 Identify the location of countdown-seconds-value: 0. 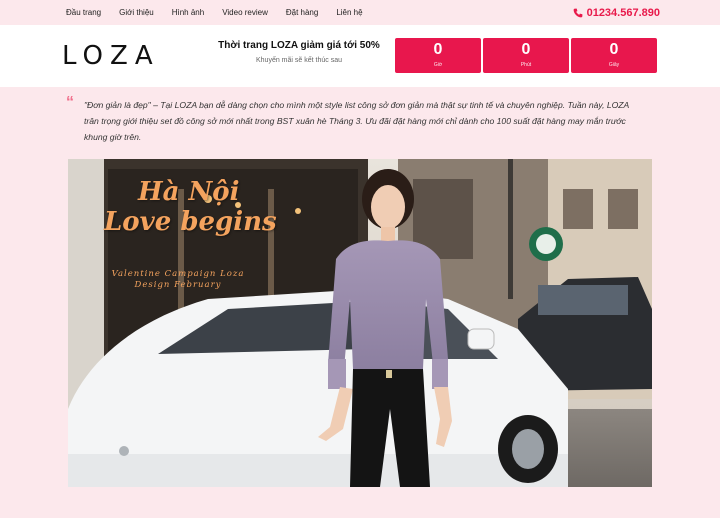
(614, 49).